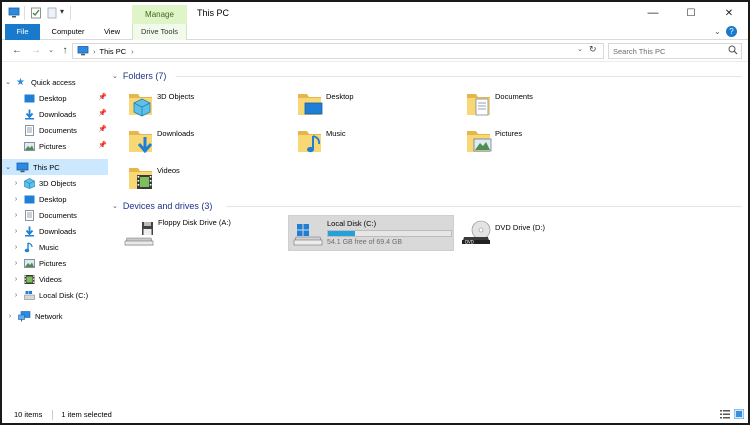 The width and height of the screenshot is (750, 425). Describe the element at coordinates (739, 414) in the screenshot. I see `large-icons-view-icon` at that location.